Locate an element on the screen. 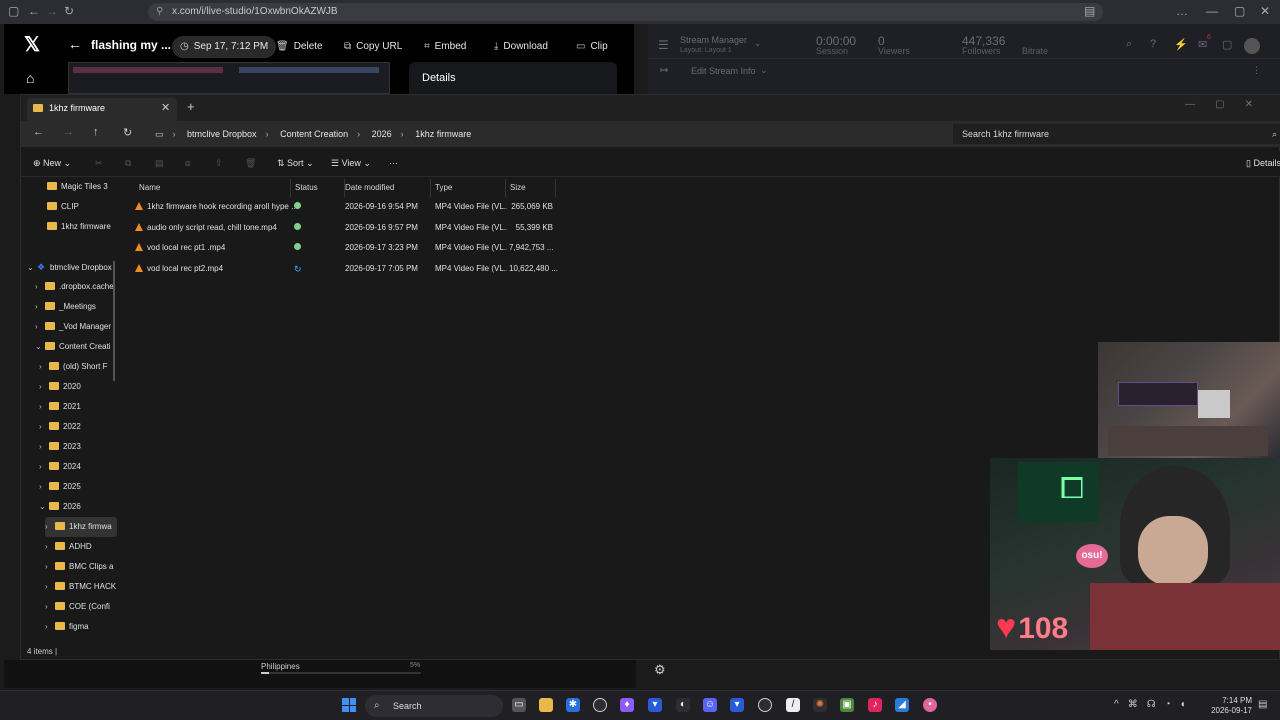 The height and width of the screenshot is (720, 1280). navigation-scrollbar is located at coordinates (114, 321).